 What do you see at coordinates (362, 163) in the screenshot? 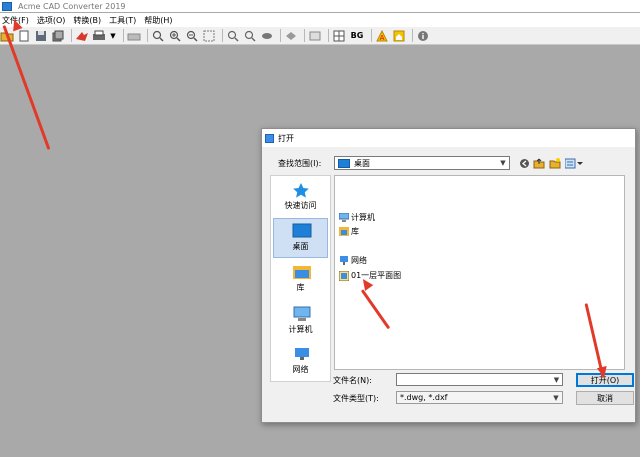
I see `look-in-value: 桌面` at bounding box center [362, 163].